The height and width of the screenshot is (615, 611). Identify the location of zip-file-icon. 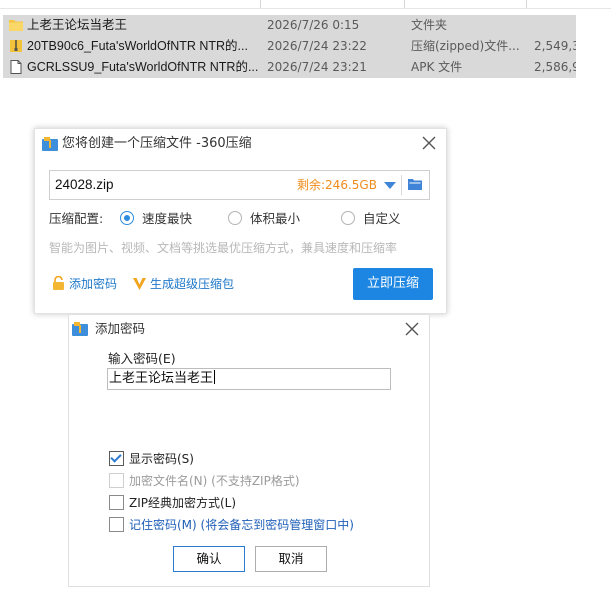
(16, 46).